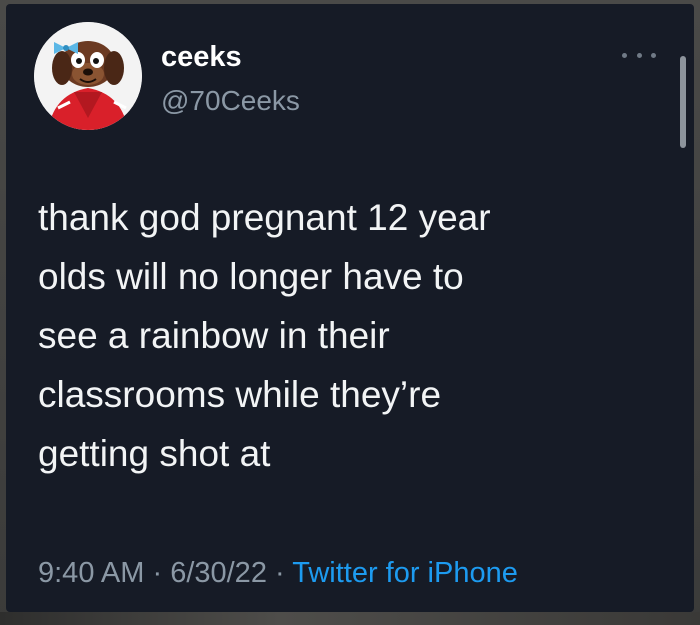  I want to click on tweet-time: 9:40 AM, so click(91, 573).